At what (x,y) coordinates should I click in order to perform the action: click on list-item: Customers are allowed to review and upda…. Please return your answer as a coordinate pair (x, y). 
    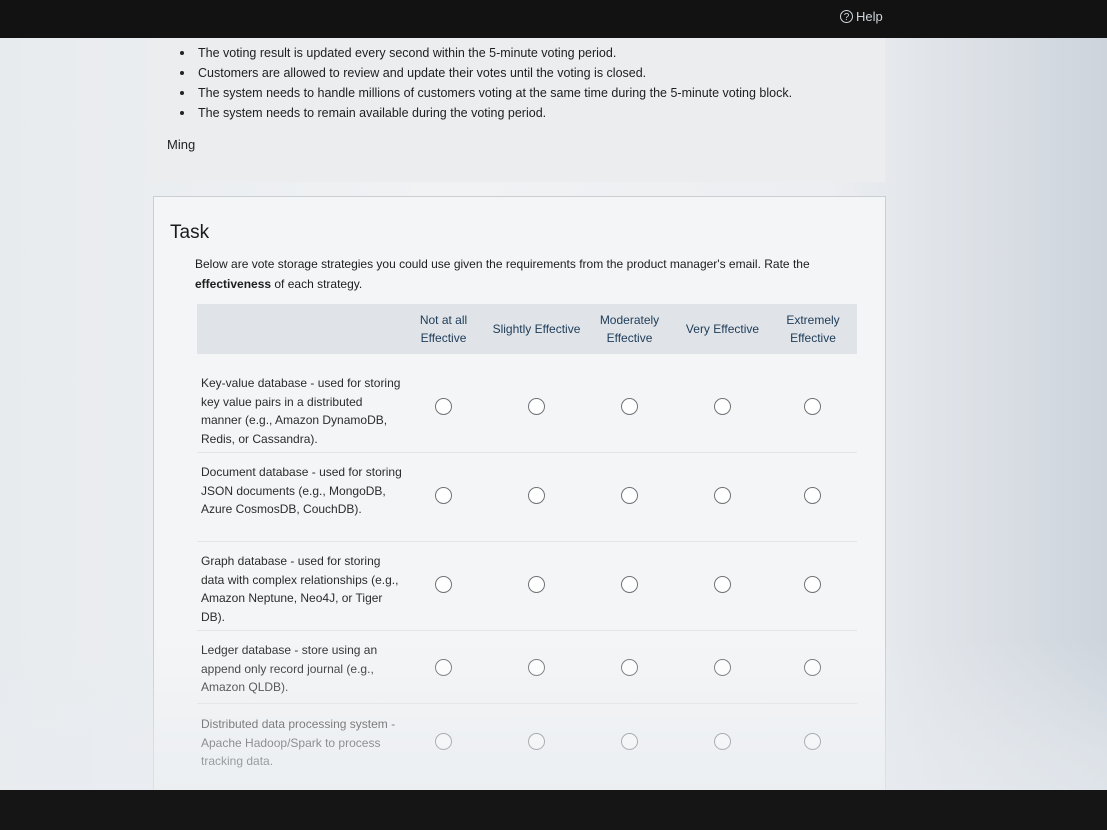
    Looking at the image, I should click on (485, 73).